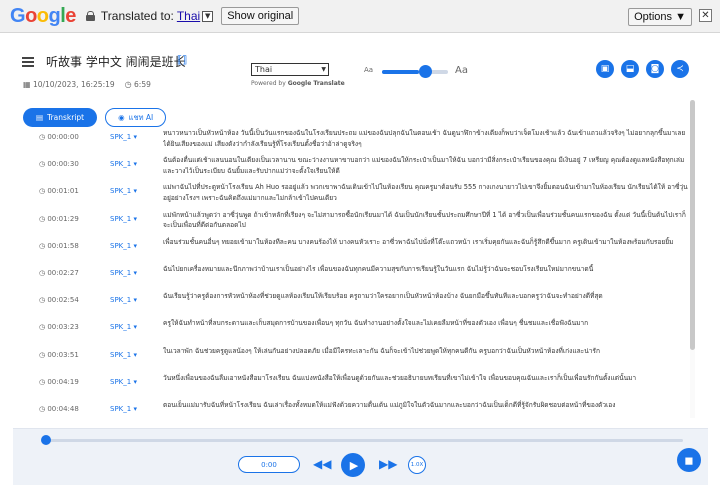  I want to click on show-original-button: Show original, so click(260, 16).